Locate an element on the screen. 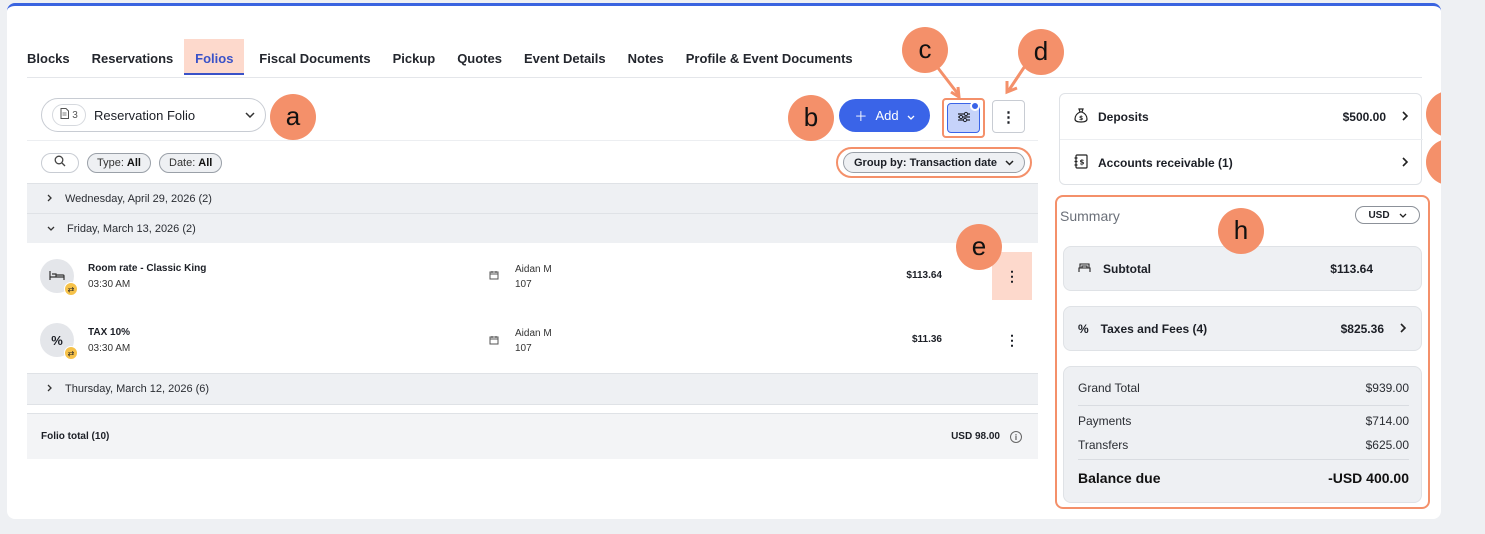  callout-arrows is located at coordinates (981, 82).